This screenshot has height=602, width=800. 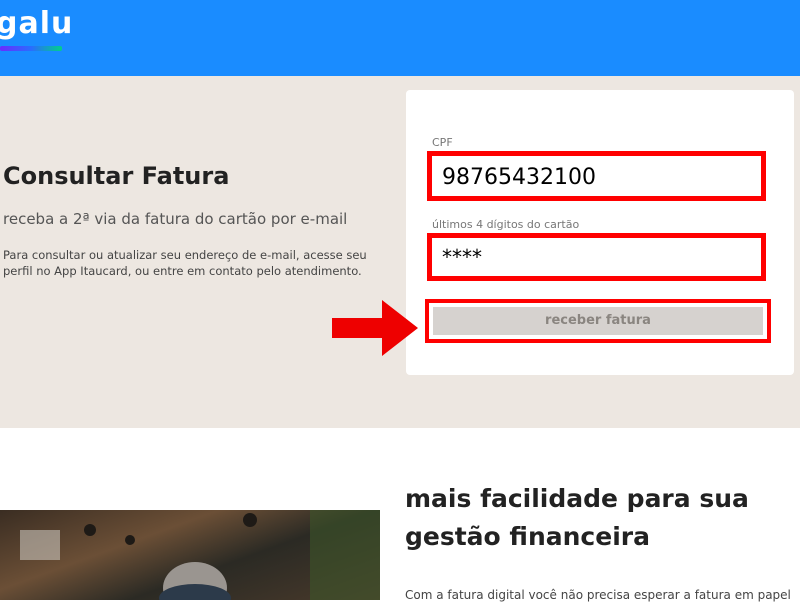 What do you see at coordinates (400, 38) in the screenshot?
I see `top-header: galu` at bounding box center [400, 38].